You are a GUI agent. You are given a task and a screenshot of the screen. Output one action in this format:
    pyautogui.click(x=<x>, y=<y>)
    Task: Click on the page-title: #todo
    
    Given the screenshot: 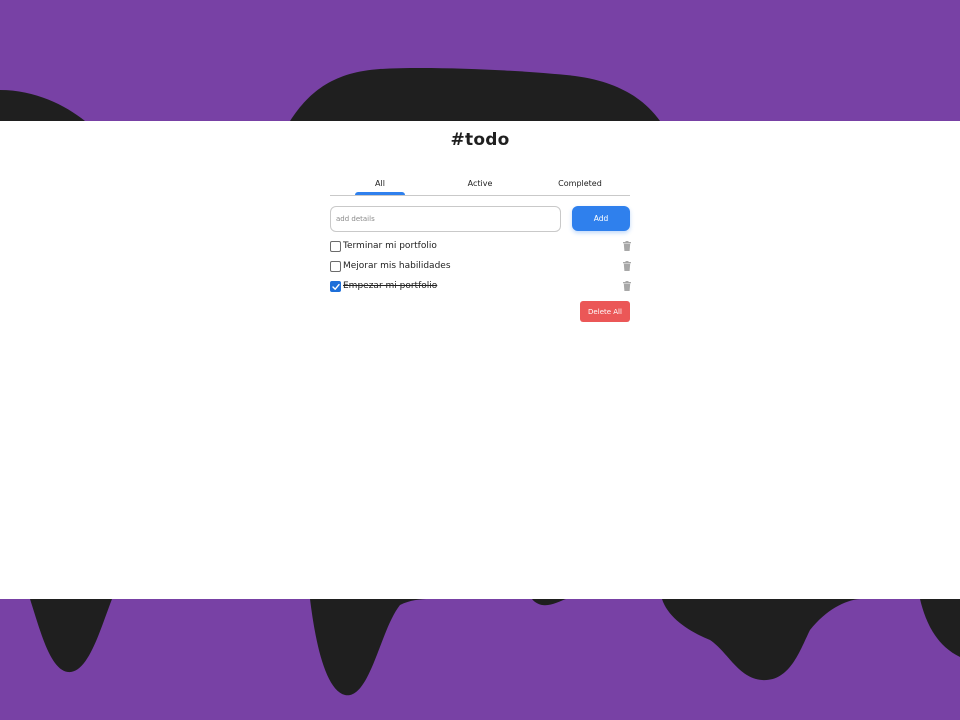 What is the action you would take?
    pyautogui.click(x=480, y=140)
    